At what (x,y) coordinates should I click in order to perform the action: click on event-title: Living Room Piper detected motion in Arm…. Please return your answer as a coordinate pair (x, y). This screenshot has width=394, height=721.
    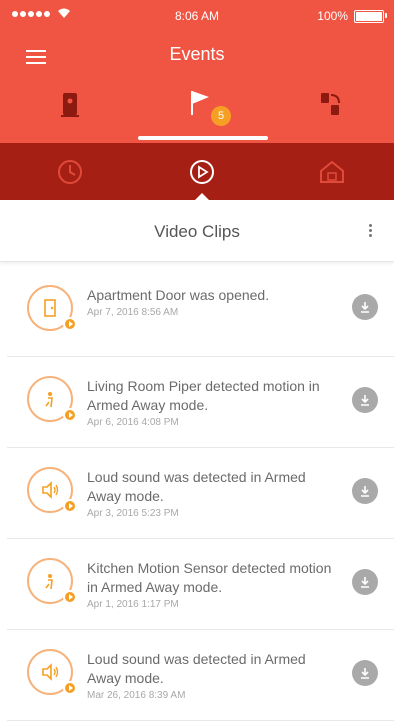
    Looking at the image, I should click on (203, 395).